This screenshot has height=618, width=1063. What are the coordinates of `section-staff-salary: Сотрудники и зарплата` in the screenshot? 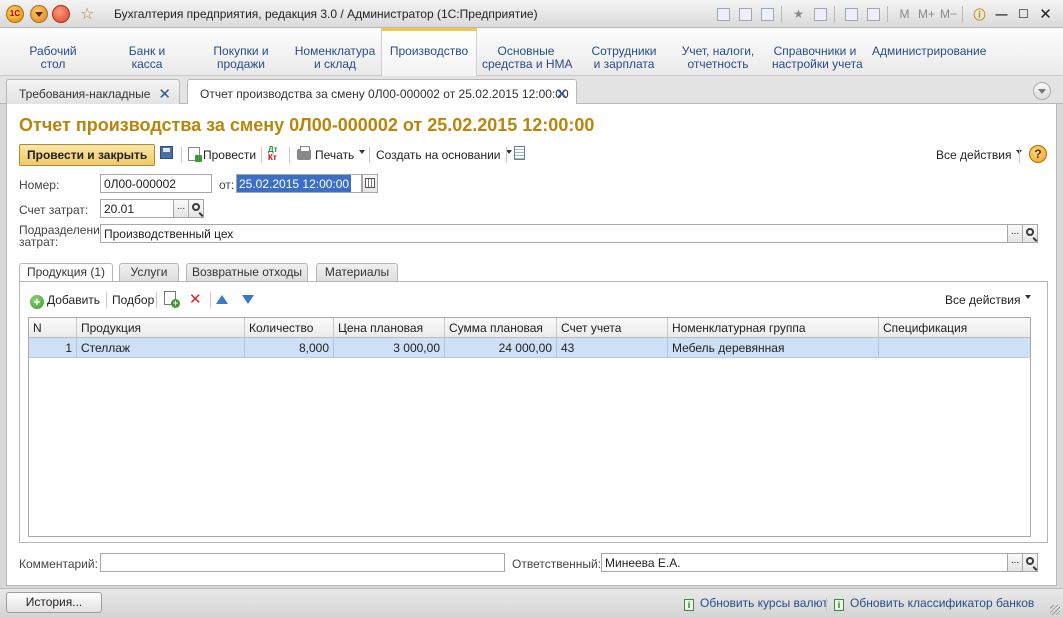 It's located at (624, 52).